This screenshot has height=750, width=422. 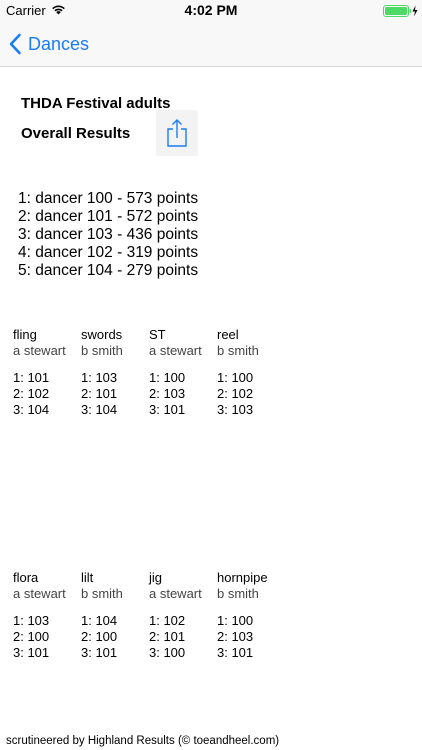 What do you see at coordinates (15, 44) in the screenshot?
I see `chevron-left-icon` at bounding box center [15, 44].